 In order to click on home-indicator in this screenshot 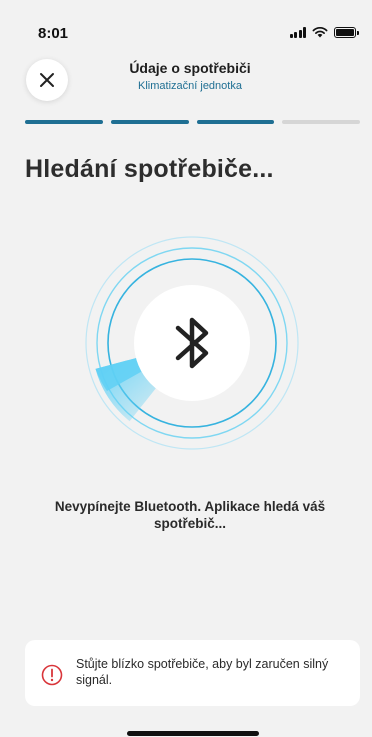, I will do `click(193, 733)`.